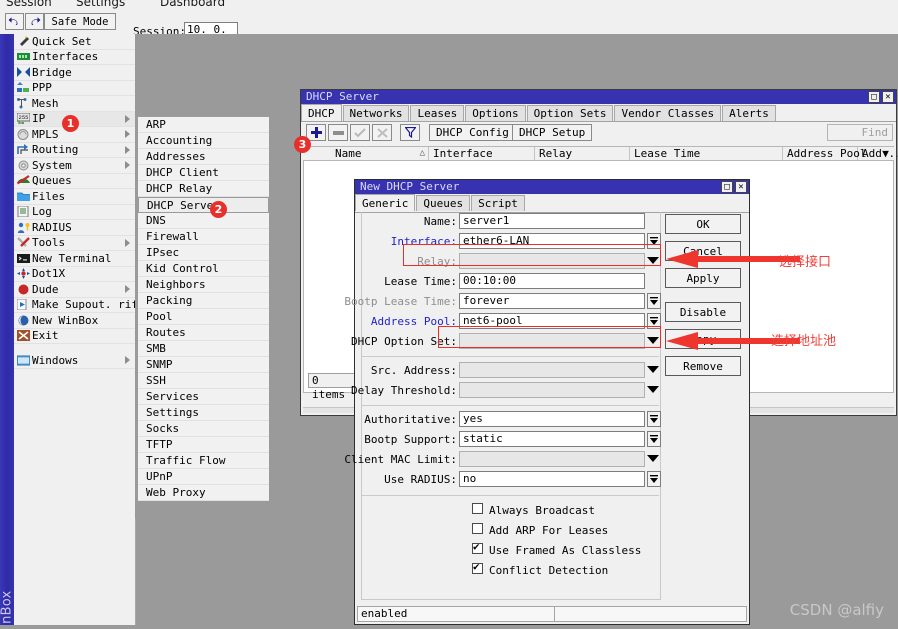  Describe the element at coordinates (495, 113) in the screenshot. I see `dhcp-tab-options: Options` at that location.